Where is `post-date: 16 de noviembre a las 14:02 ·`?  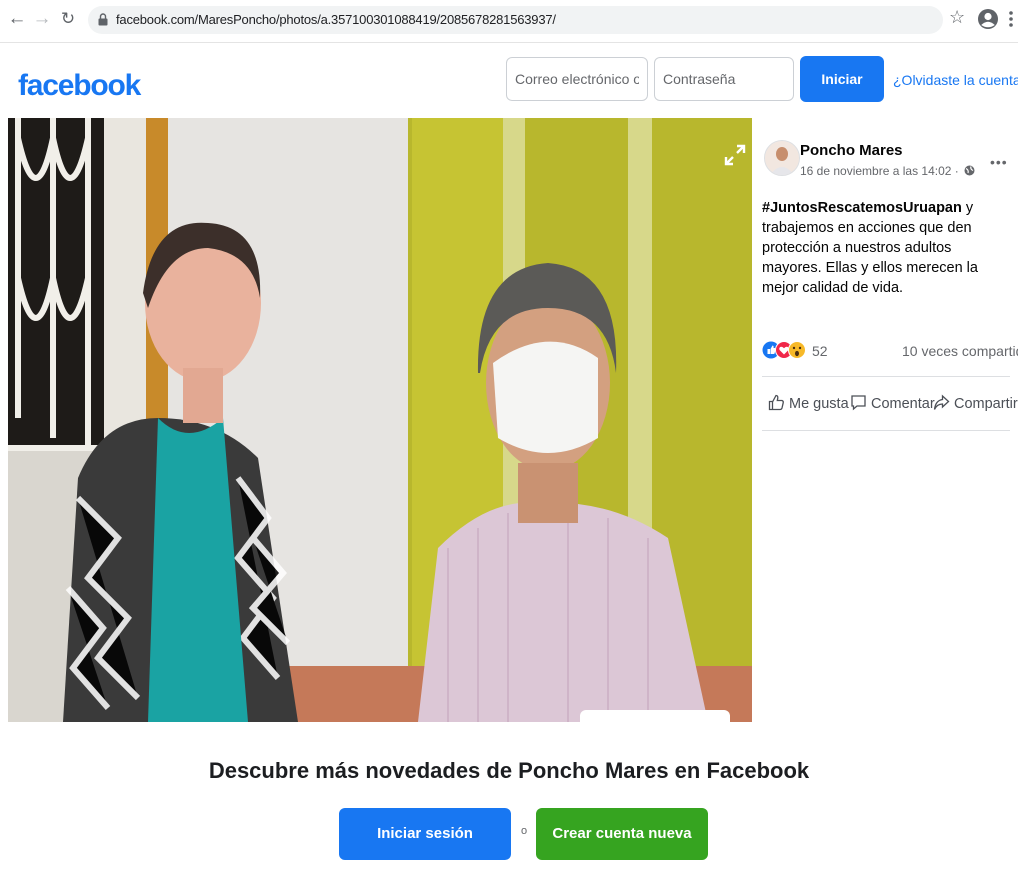 post-date: 16 de noviembre a las 14:02 · is located at coordinates (879, 171).